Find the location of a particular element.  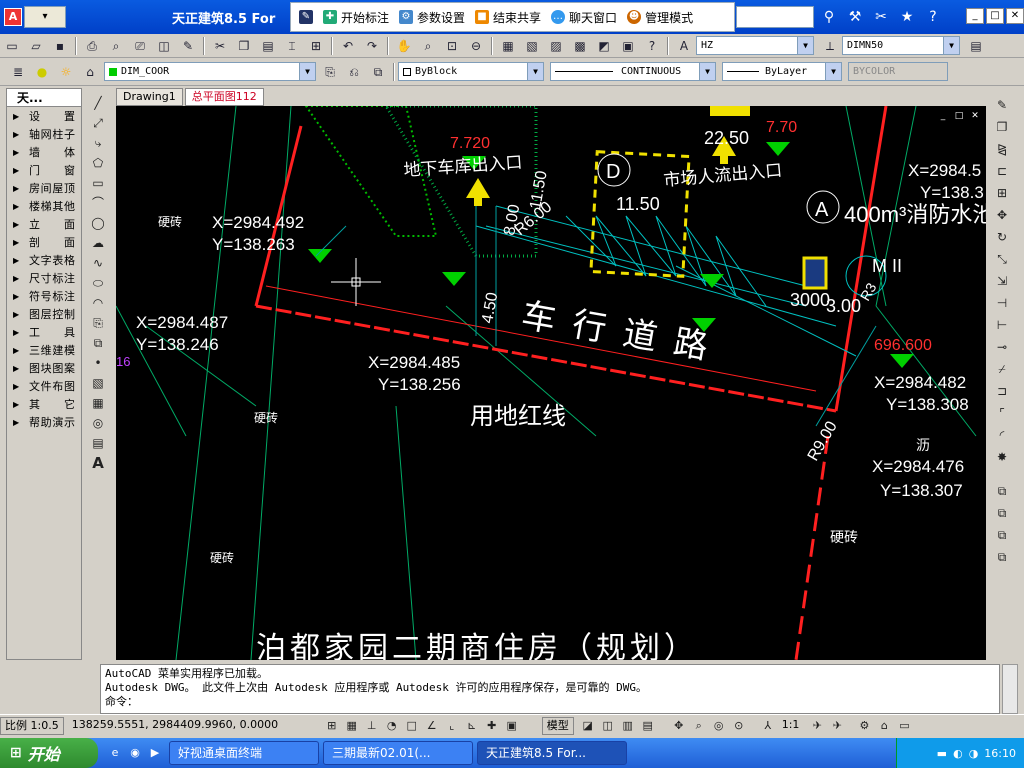

wrench-icon: ⚒ is located at coordinates (855, 17).